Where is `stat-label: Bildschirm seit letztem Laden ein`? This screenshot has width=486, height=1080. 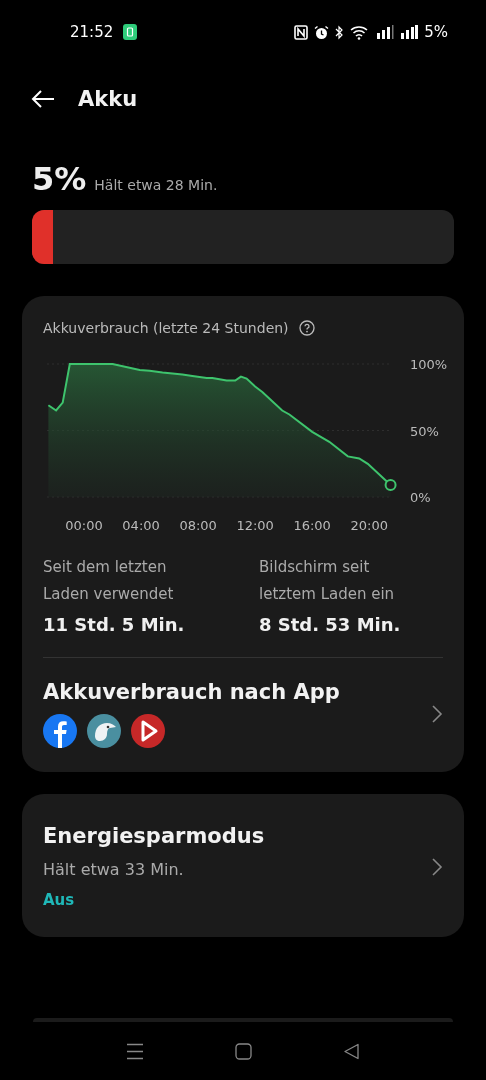
stat-label: Bildschirm seit letztem Laden ein is located at coordinates (327, 581).